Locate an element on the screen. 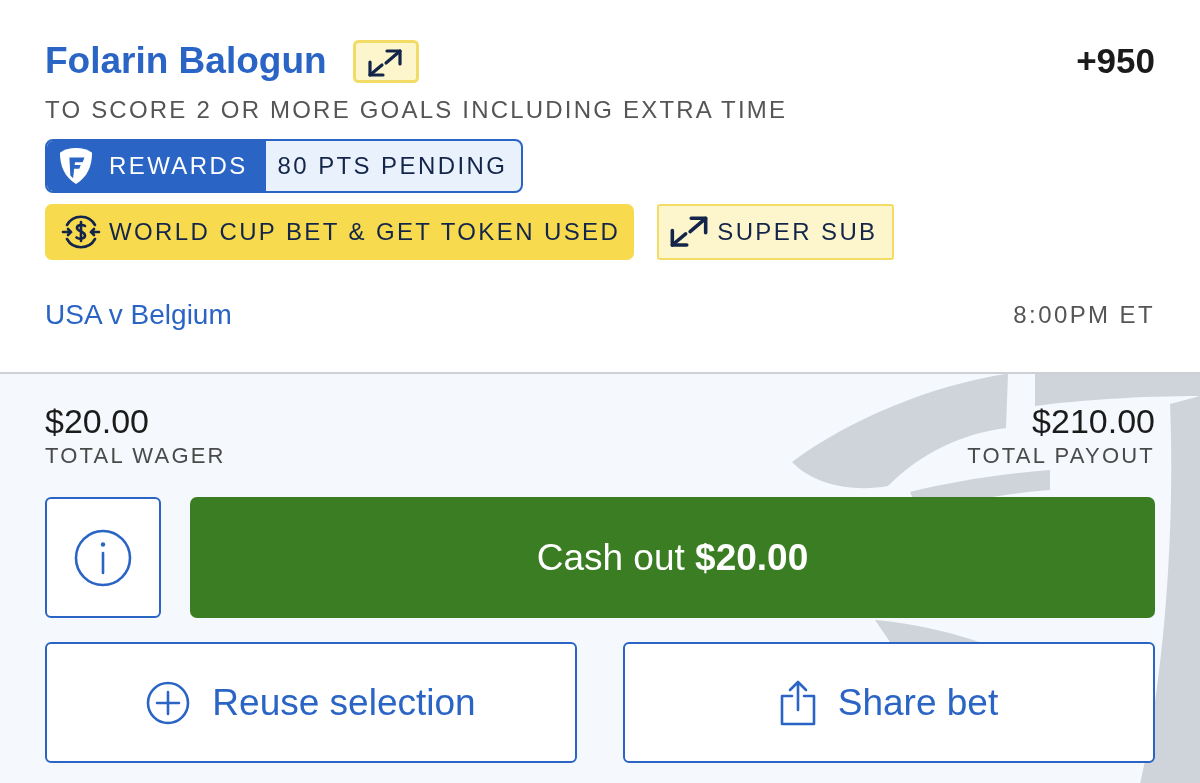 Image resolution: width=1200 pixels, height=783 pixels. player-name: Folarin Balogun is located at coordinates (186, 61).